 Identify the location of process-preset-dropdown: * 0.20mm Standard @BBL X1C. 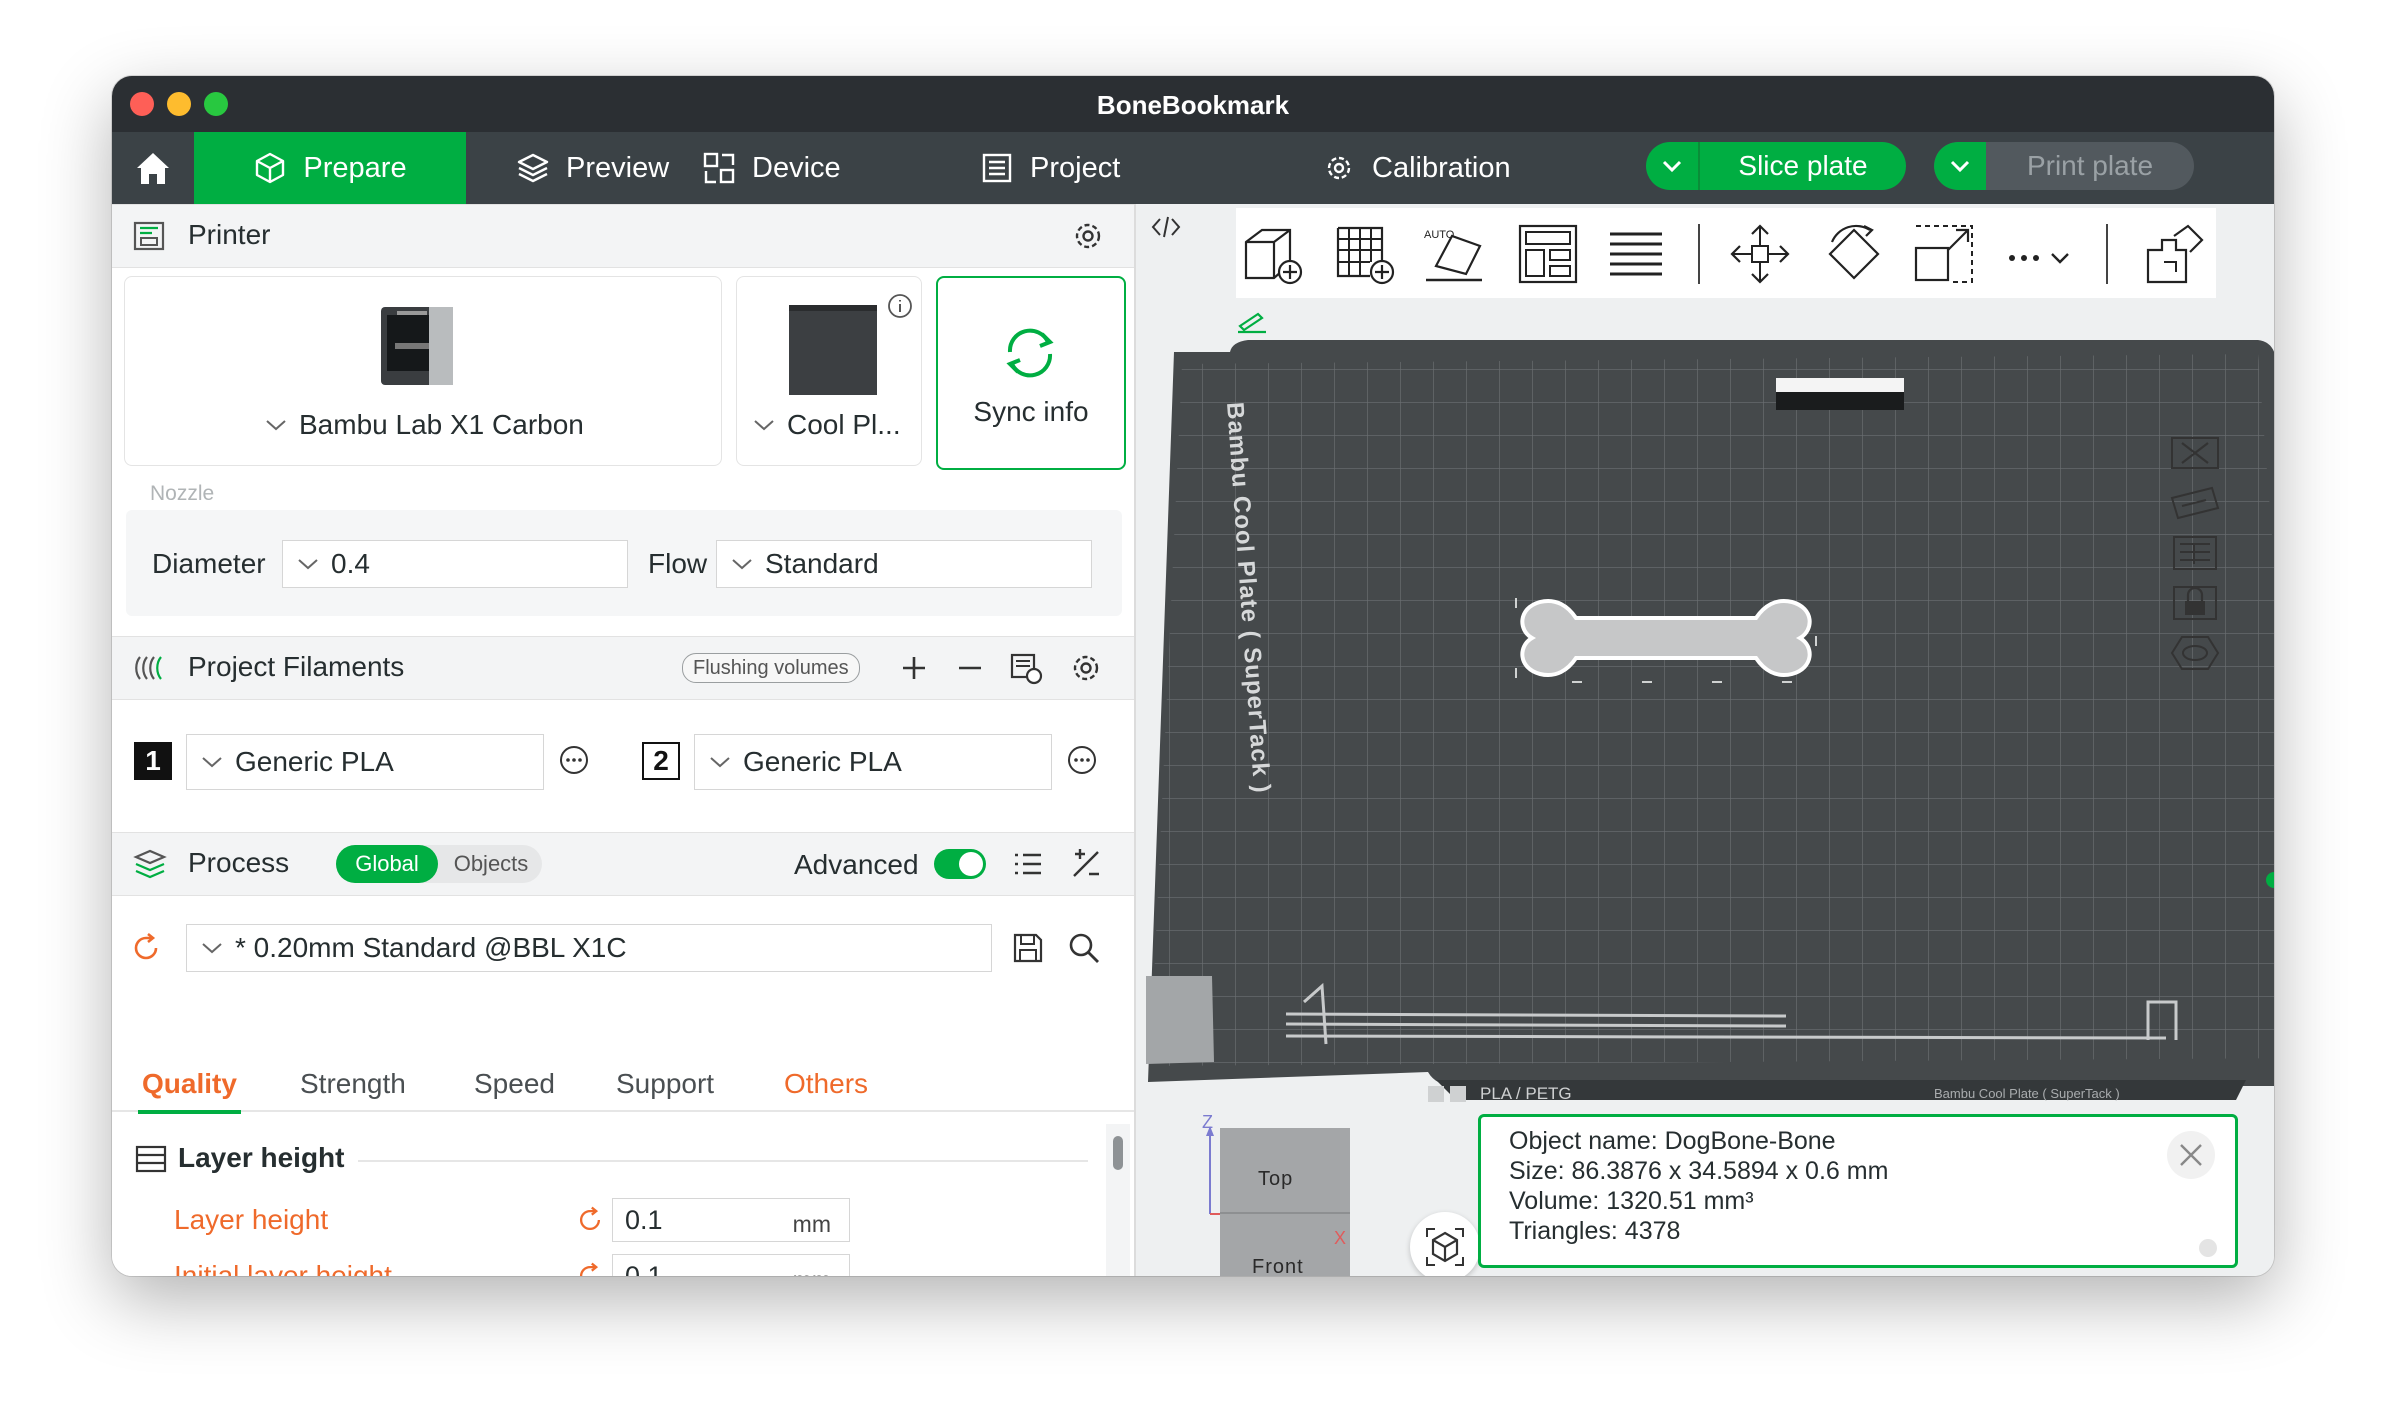
(589, 948).